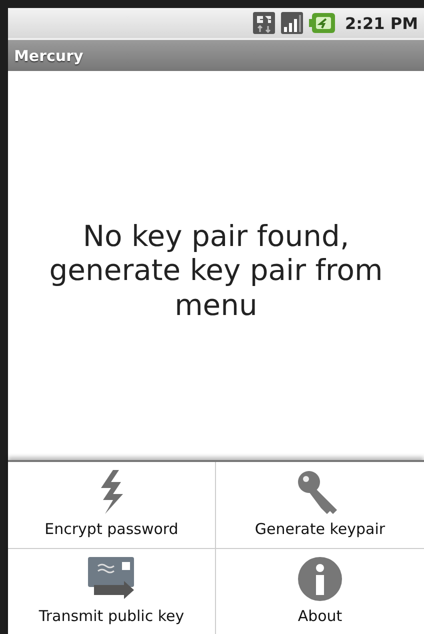  I want to click on info-icon, so click(320, 579).